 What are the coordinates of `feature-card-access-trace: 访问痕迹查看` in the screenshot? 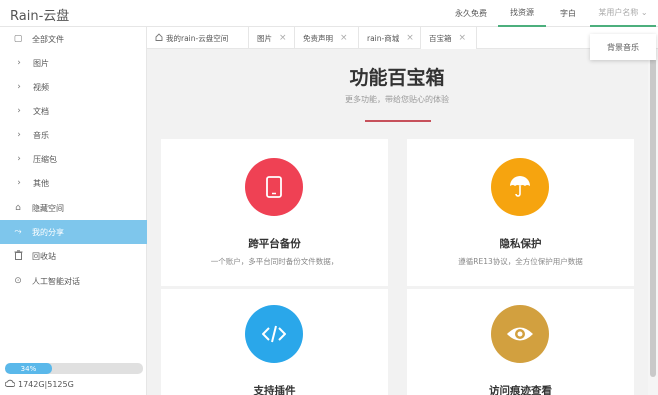 It's located at (520, 342).